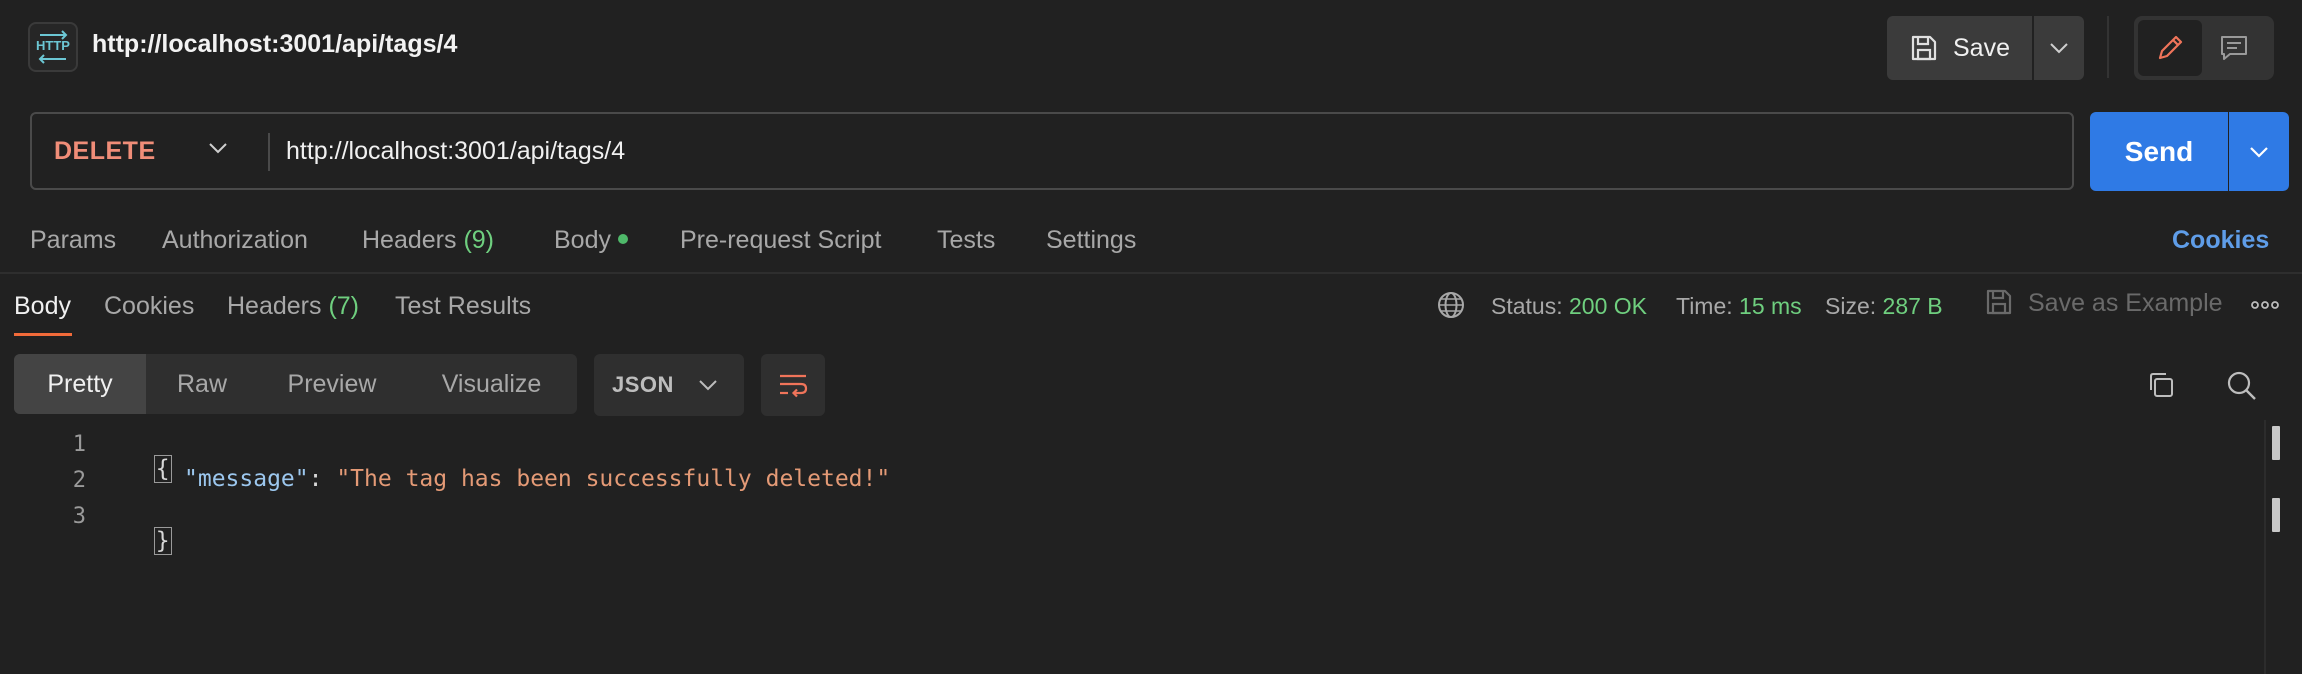 The image size is (2302, 674). I want to click on response-headers-count: (7), so click(344, 306).